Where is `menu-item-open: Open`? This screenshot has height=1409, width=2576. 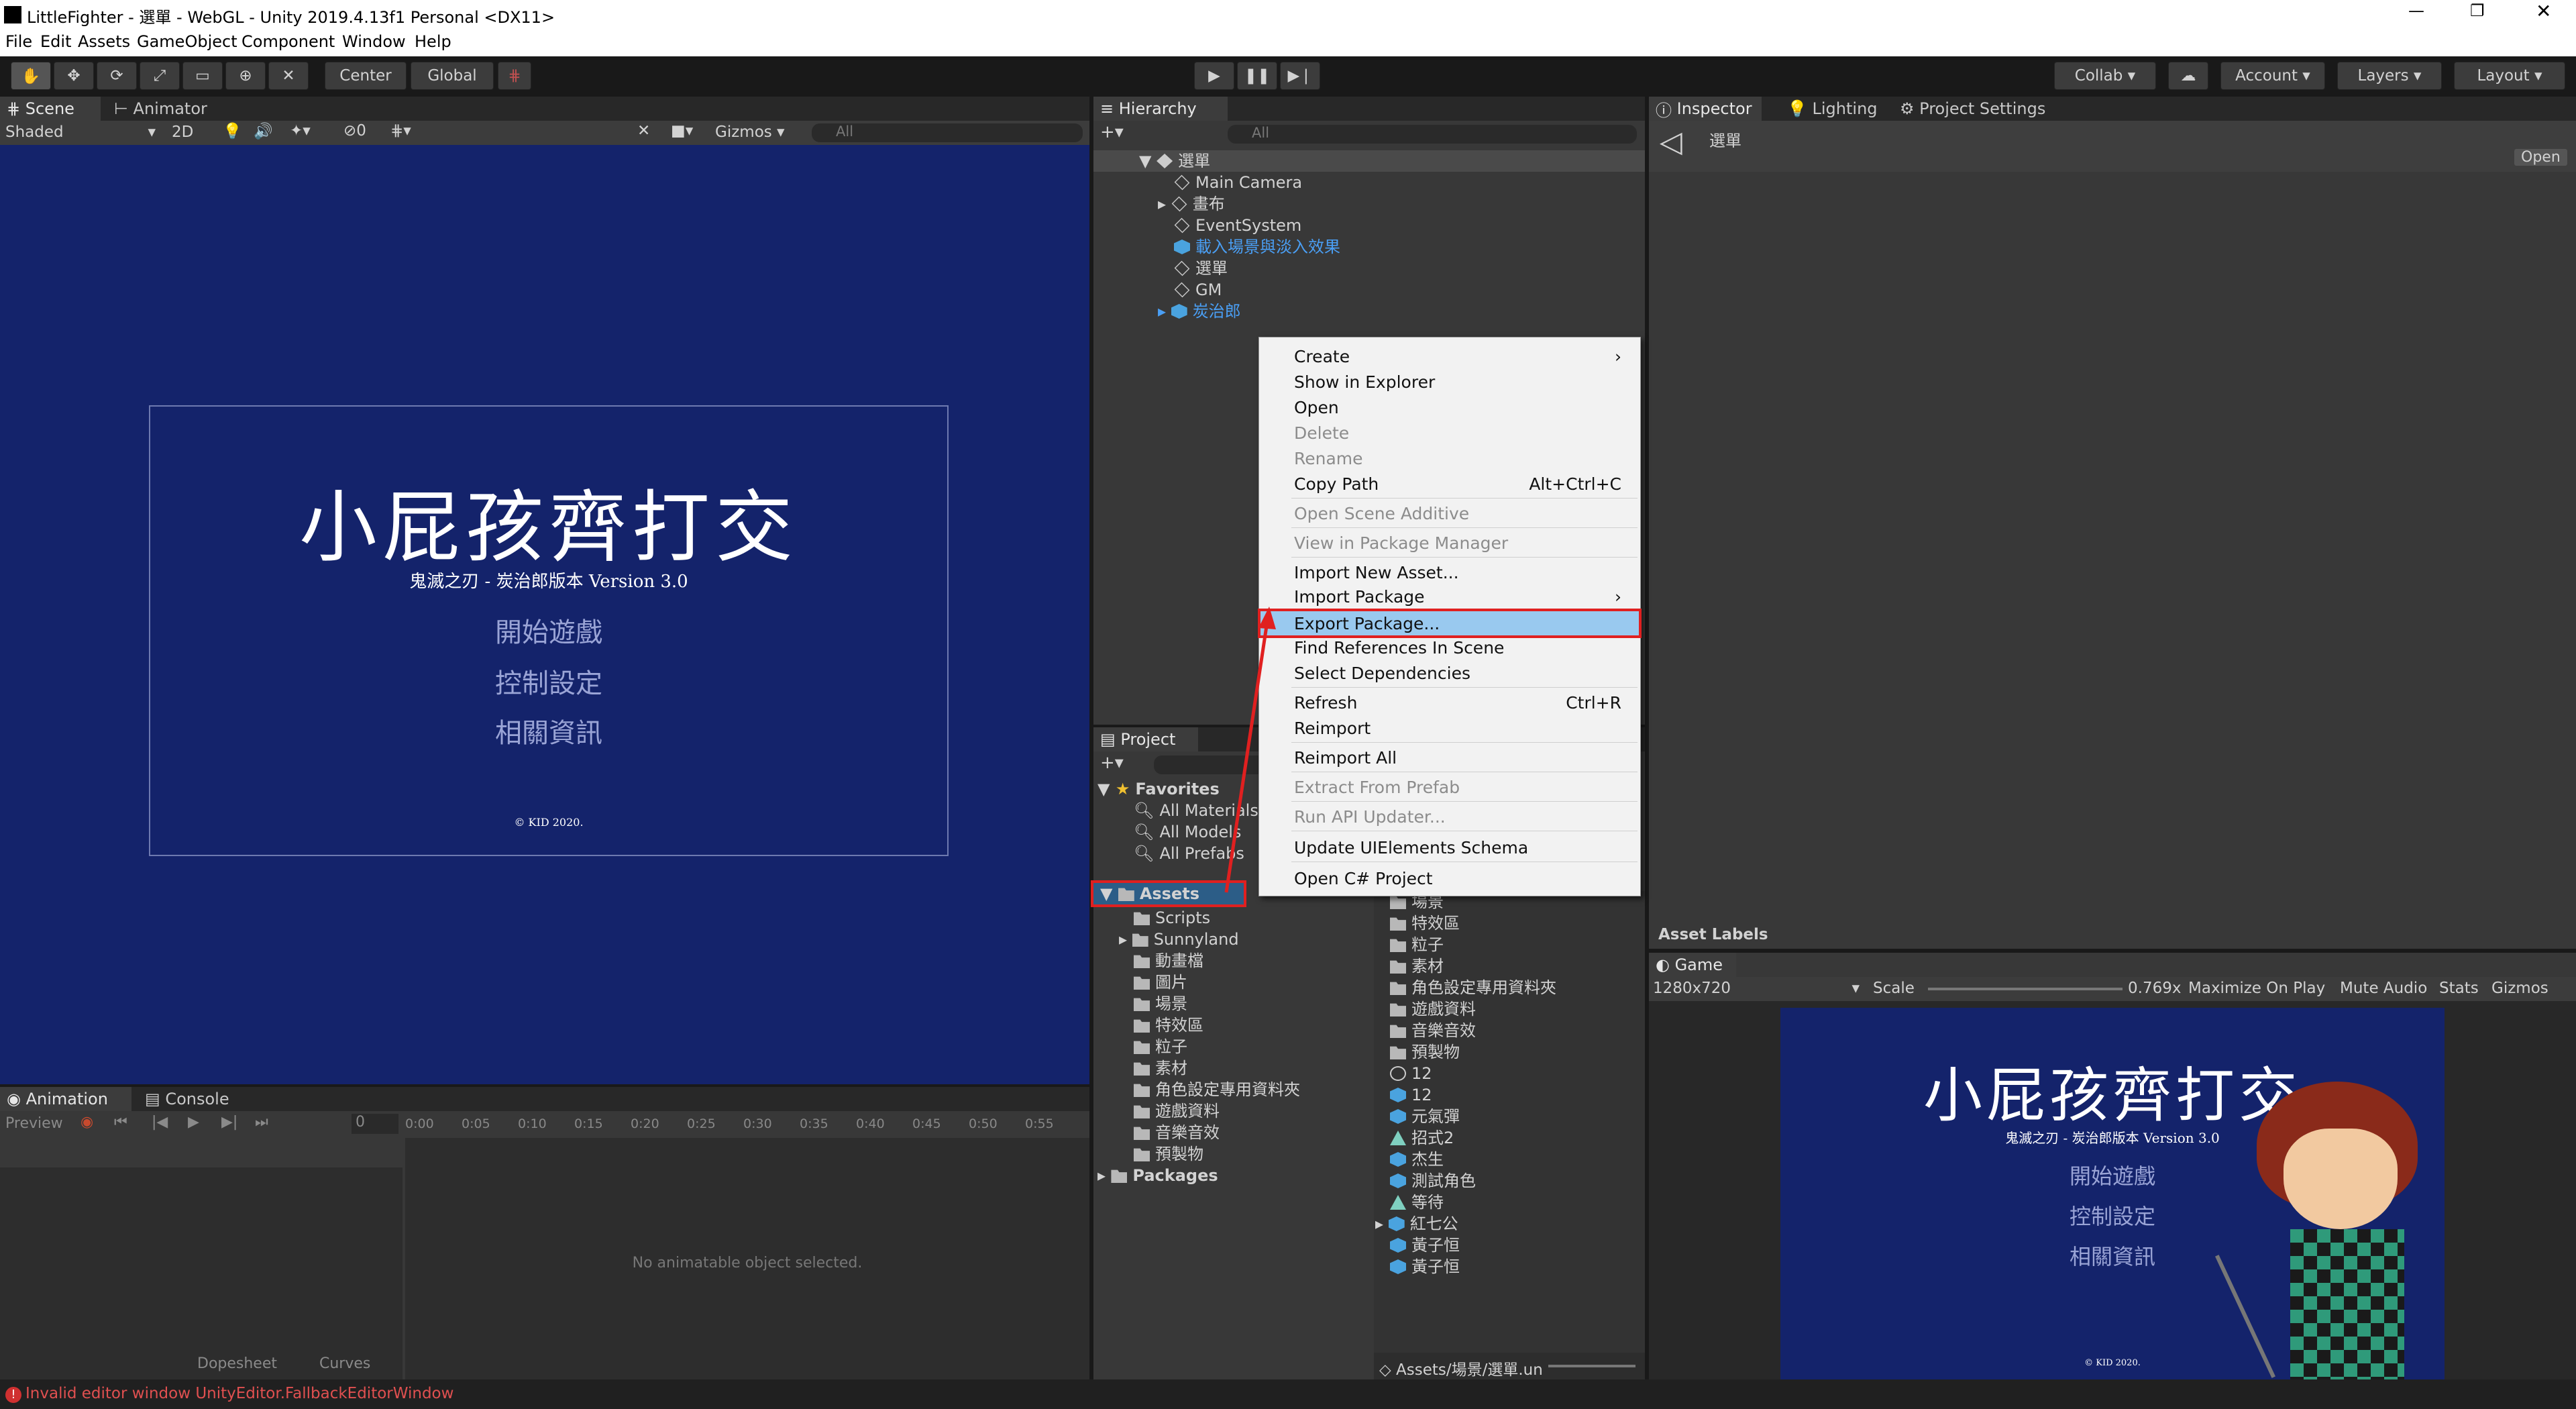
menu-item-open: Open is located at coordinates (1449, 407).